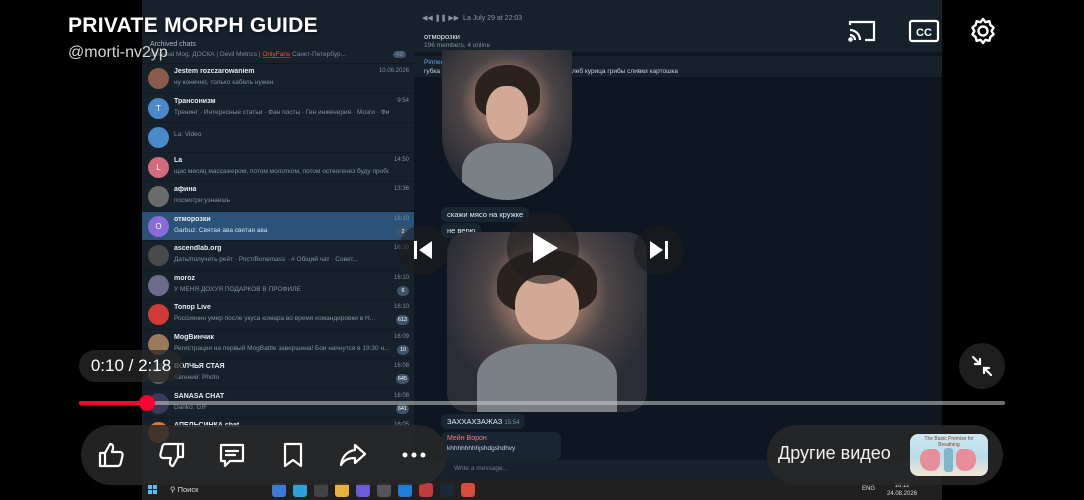  Describe the element at coordinates (131, 366) in the screenshot. I see `time-display: 0:10 / 2:18` at that location.